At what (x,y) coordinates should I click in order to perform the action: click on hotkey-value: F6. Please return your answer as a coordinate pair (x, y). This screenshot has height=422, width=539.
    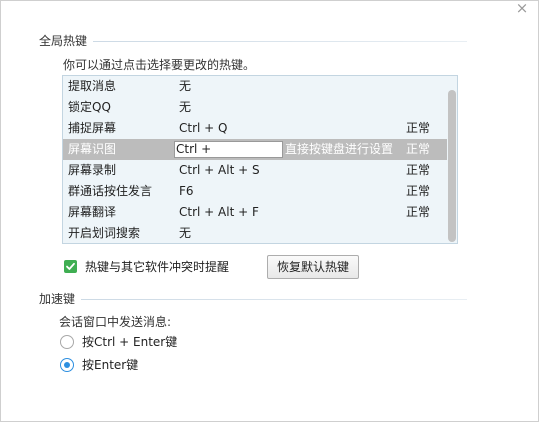
    Looking at the image, I should click on (186, 191).